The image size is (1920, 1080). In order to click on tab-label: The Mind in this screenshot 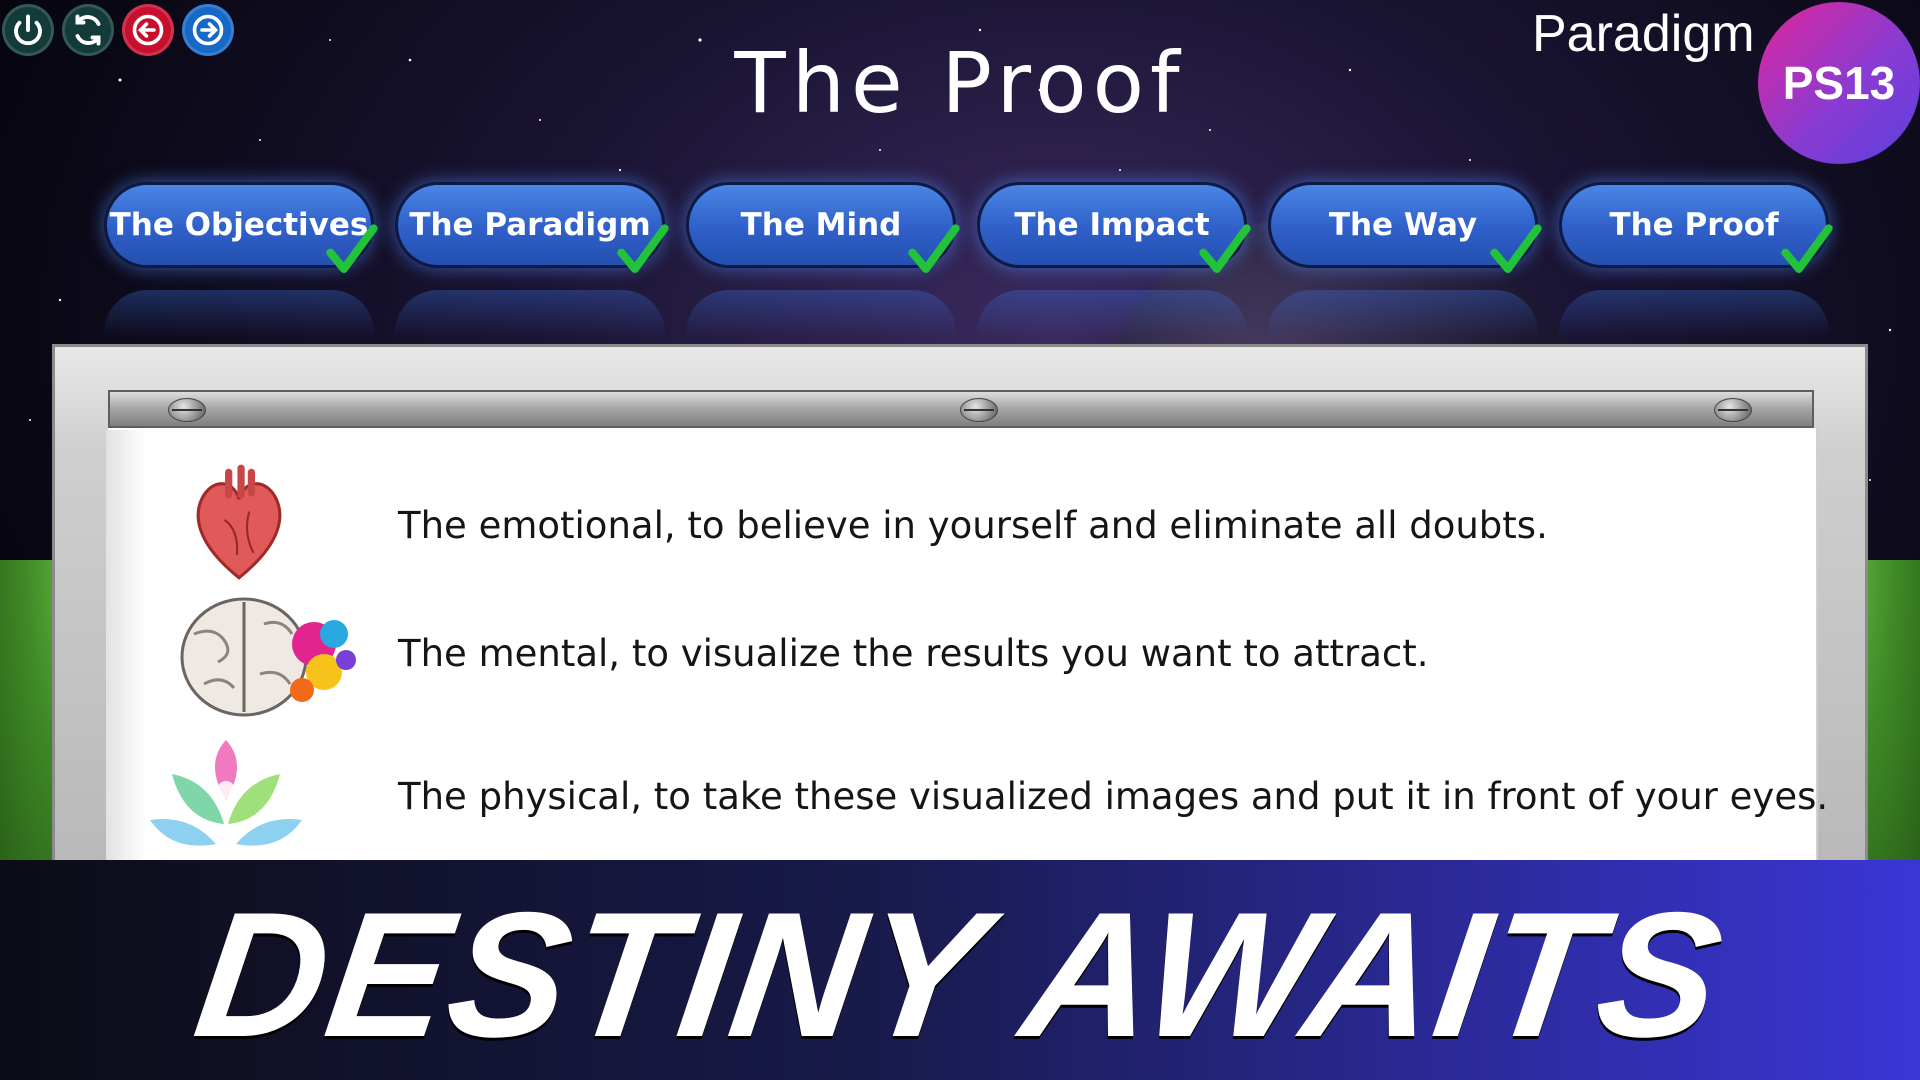, I will do `click(821, 225)`.